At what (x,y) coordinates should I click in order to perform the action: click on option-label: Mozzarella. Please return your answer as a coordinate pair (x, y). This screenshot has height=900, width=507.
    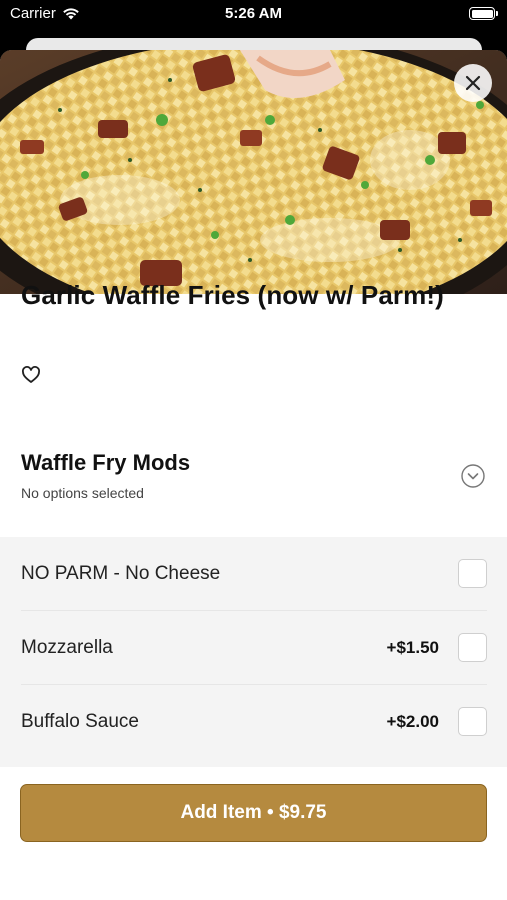
    Looking at the image, I should click on (67, 647).